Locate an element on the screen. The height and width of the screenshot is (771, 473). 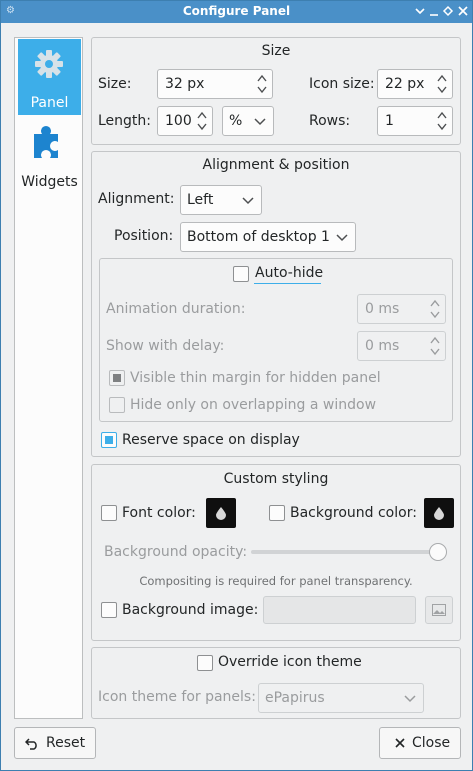
sidebar-item-label: Widgets is located at coordinates (49, 182).